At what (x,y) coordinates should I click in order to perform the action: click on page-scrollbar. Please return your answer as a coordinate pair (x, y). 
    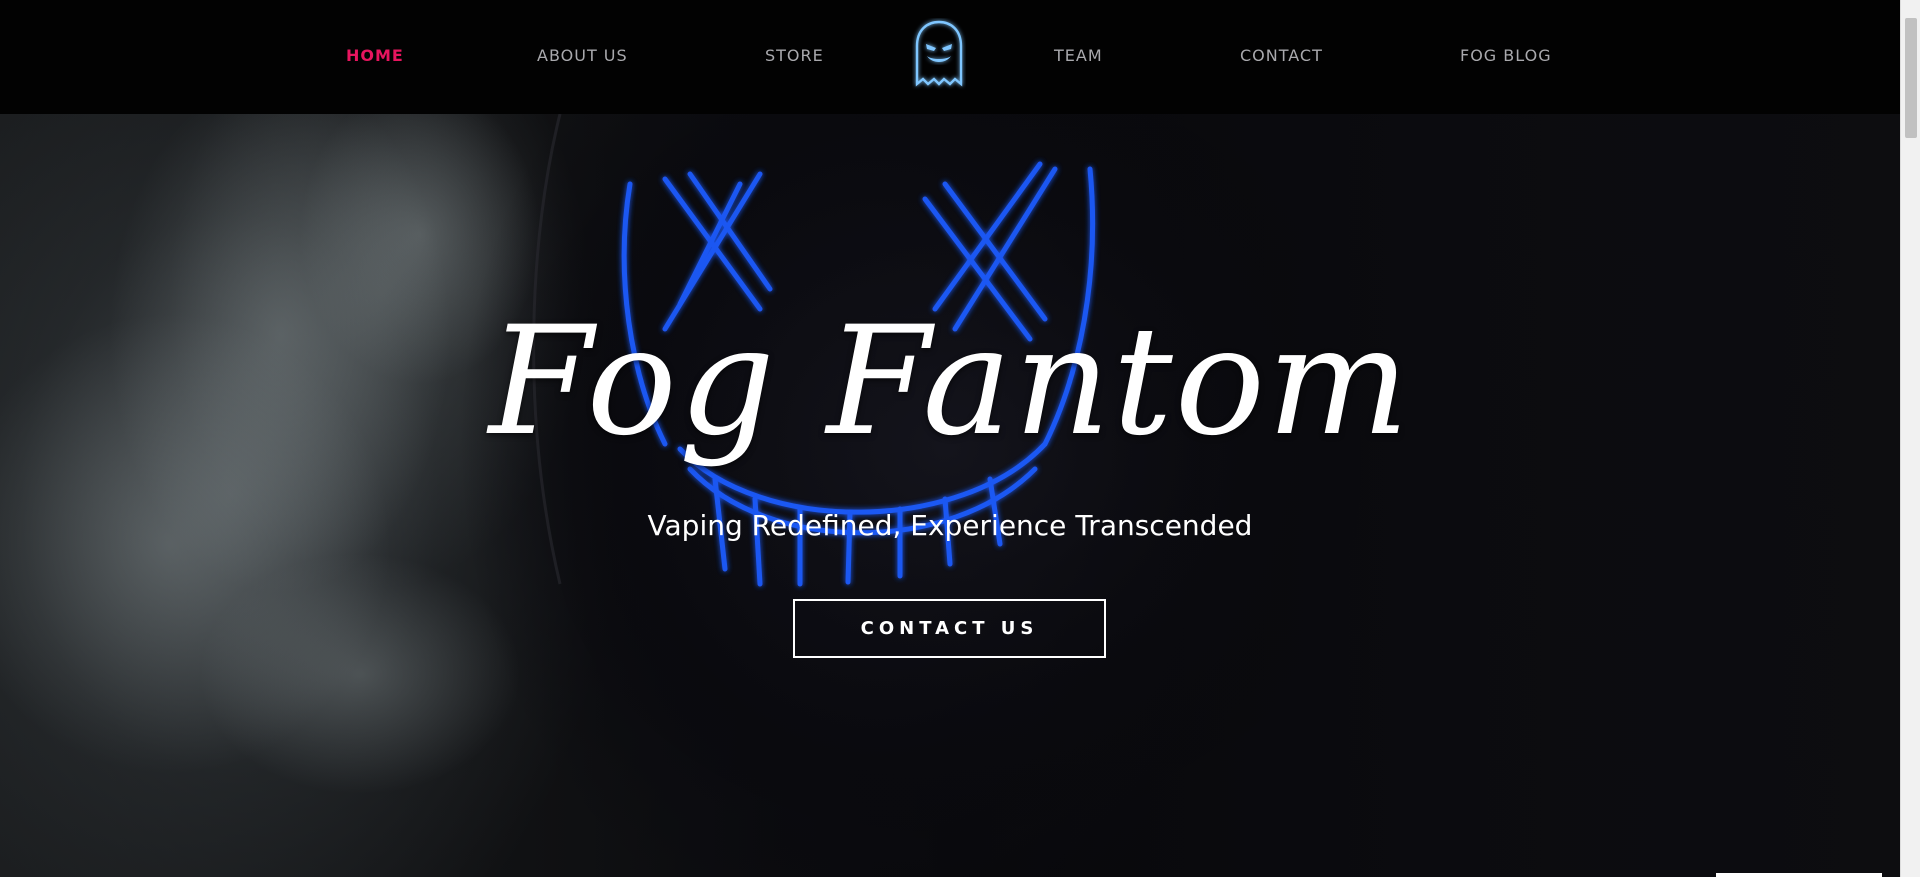
    Looking at the image, I should click on (1910, 438).